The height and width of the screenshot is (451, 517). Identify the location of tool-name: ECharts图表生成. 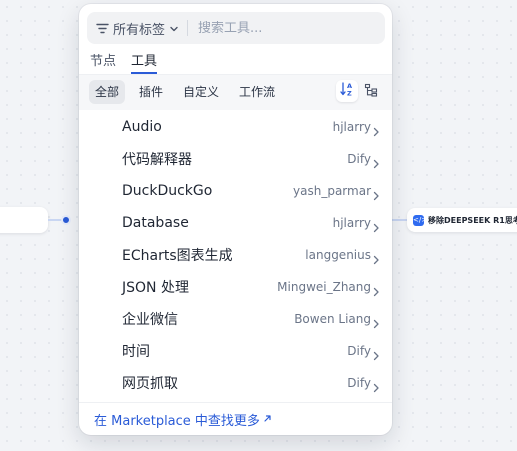
(177, 256).